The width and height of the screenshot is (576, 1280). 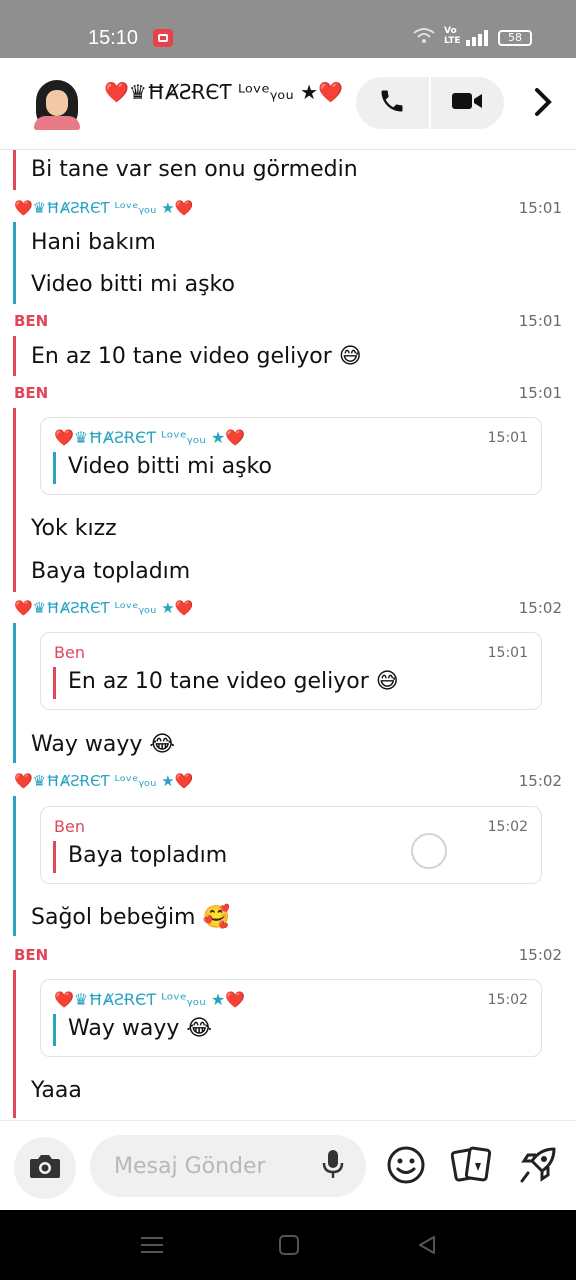 What do you see at coordinates (429, 851) in the screenshot?
I see `loading-spinner-icon` at bounding box center [429, 851].